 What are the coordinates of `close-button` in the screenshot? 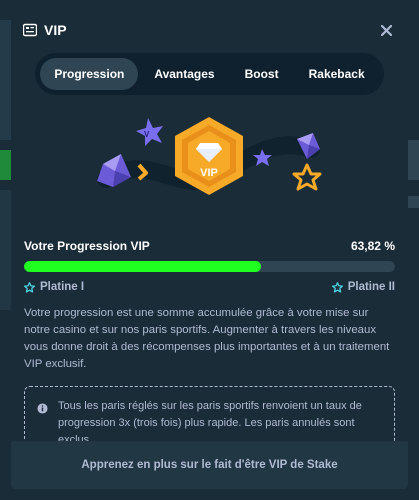 It's located at (386, 30).